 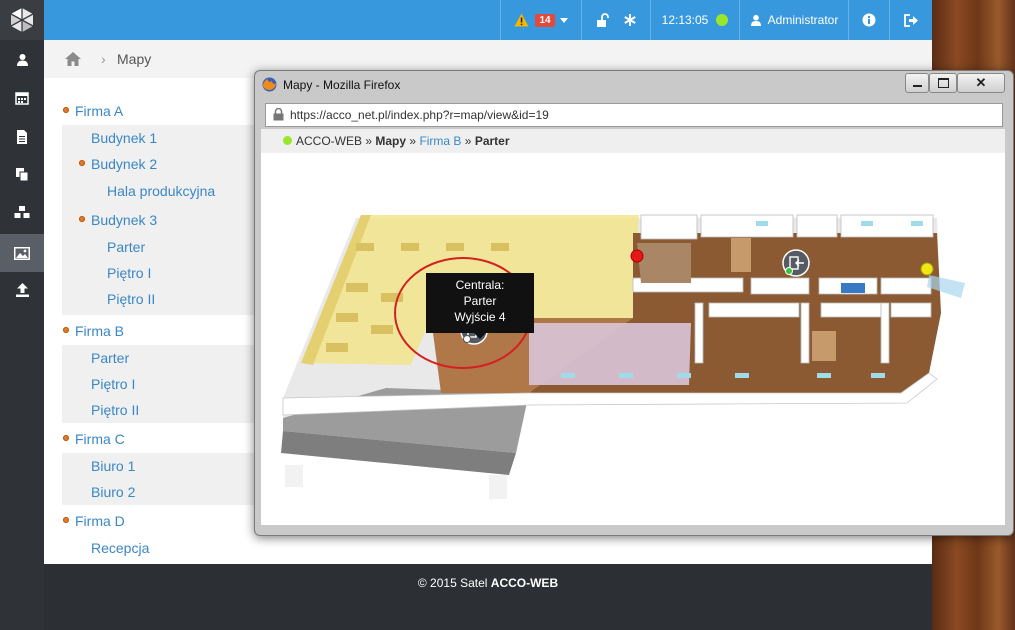 I want to click on tooltip-arrow, so click(x=480, y=336).